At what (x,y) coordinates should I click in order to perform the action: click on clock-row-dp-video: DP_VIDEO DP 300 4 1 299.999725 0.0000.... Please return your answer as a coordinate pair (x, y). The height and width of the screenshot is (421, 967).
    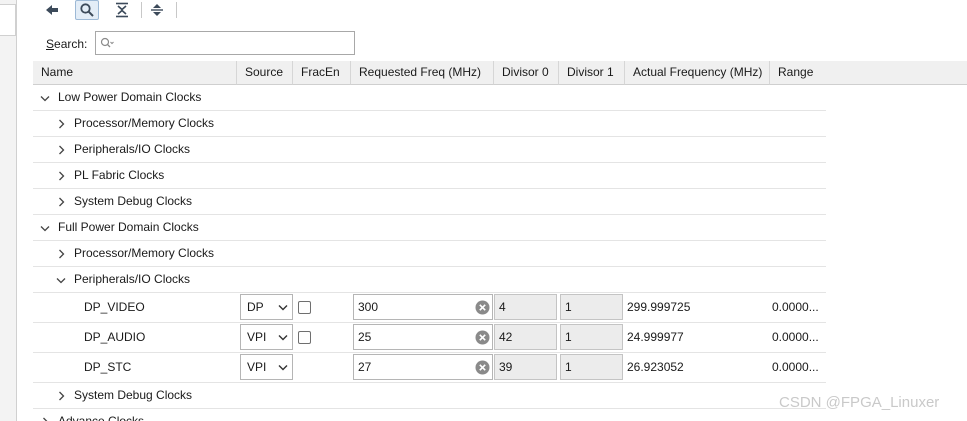
    Looking at the image, I should click on (429, 308).